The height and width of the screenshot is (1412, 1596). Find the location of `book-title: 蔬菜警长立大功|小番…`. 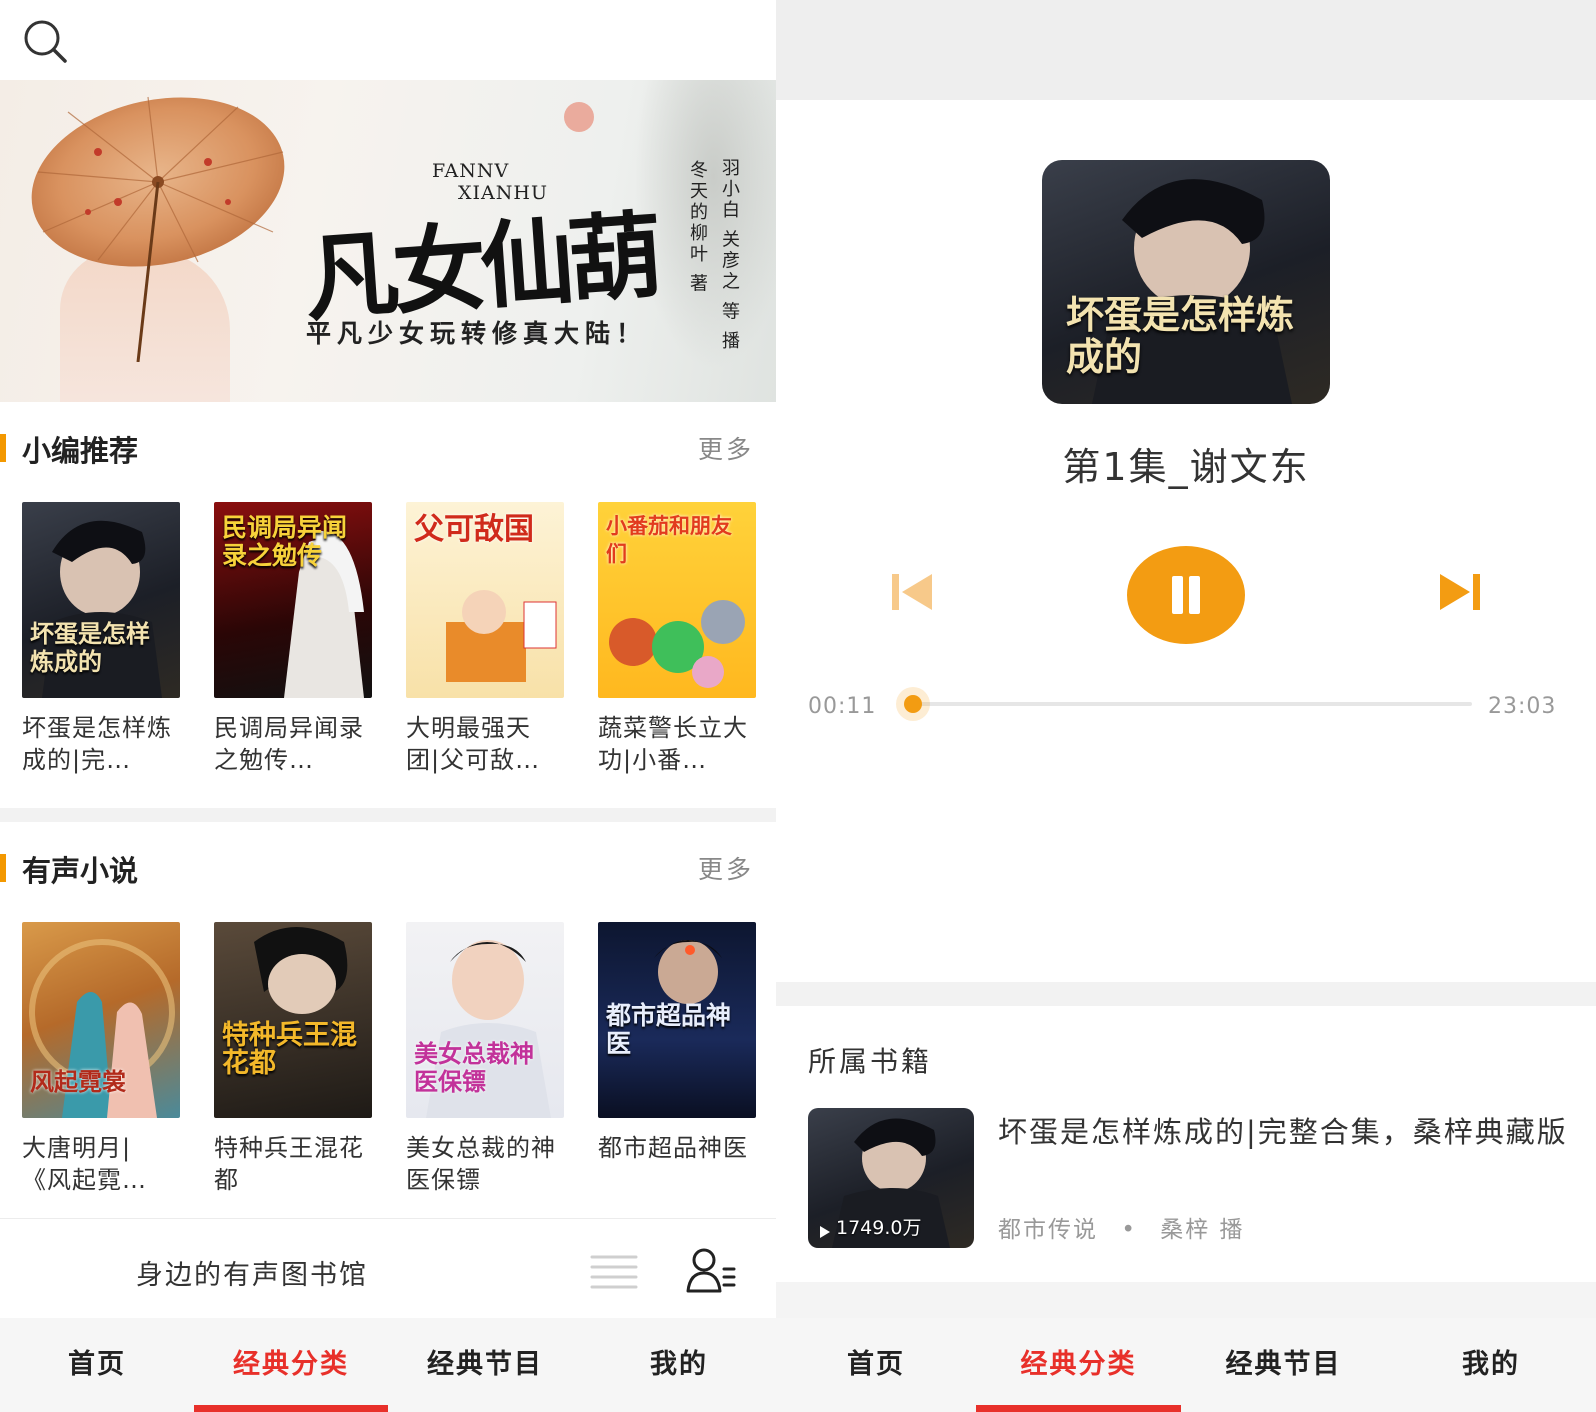

book-title: 蔬菜警长立大功|小番… is located at coordinates (673, 744).